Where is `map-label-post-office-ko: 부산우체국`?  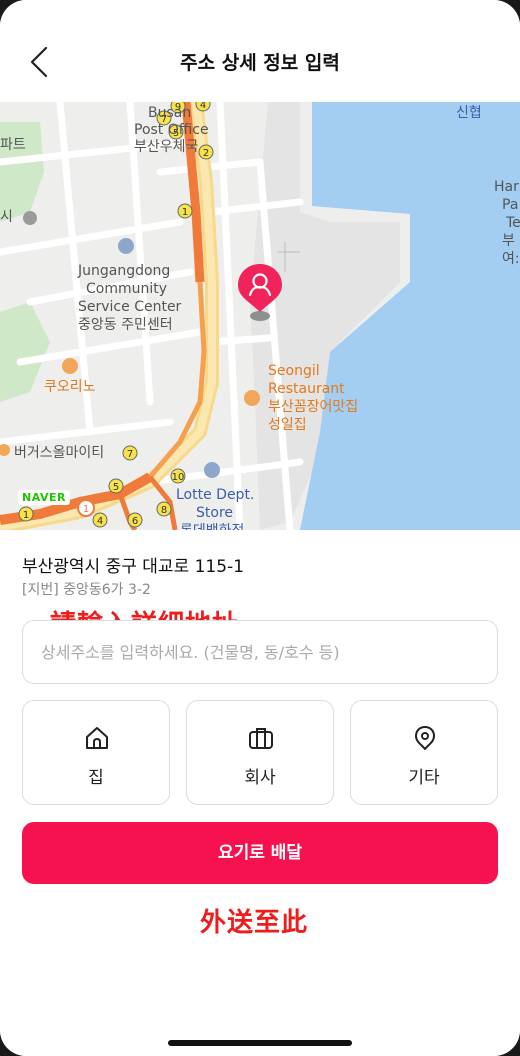 map-label-post-office-ko: 부산우체국 is located at coordinates (166, 147).